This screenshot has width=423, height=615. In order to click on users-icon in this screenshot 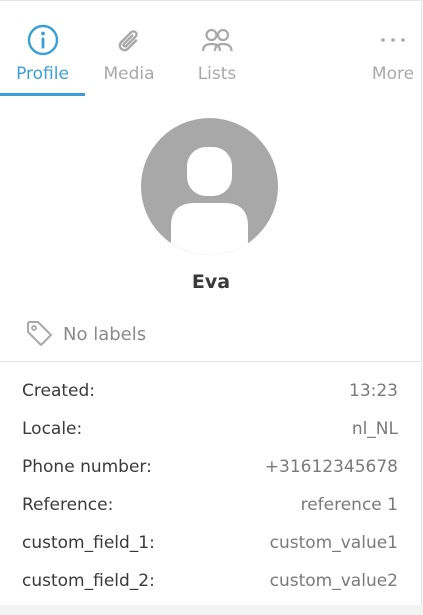, I will do `click(217, 40)`.